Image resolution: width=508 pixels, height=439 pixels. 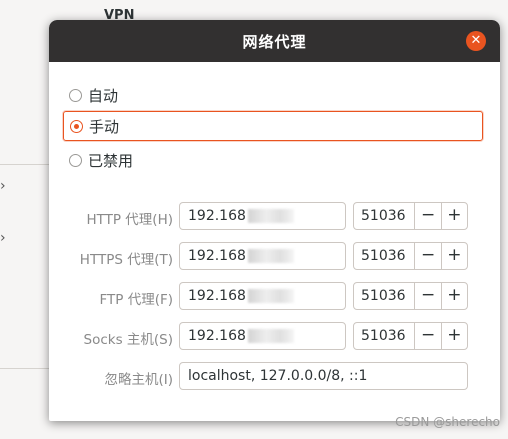 I want to click on method-automatic-radio: 自动, so click(x=272, y=95).